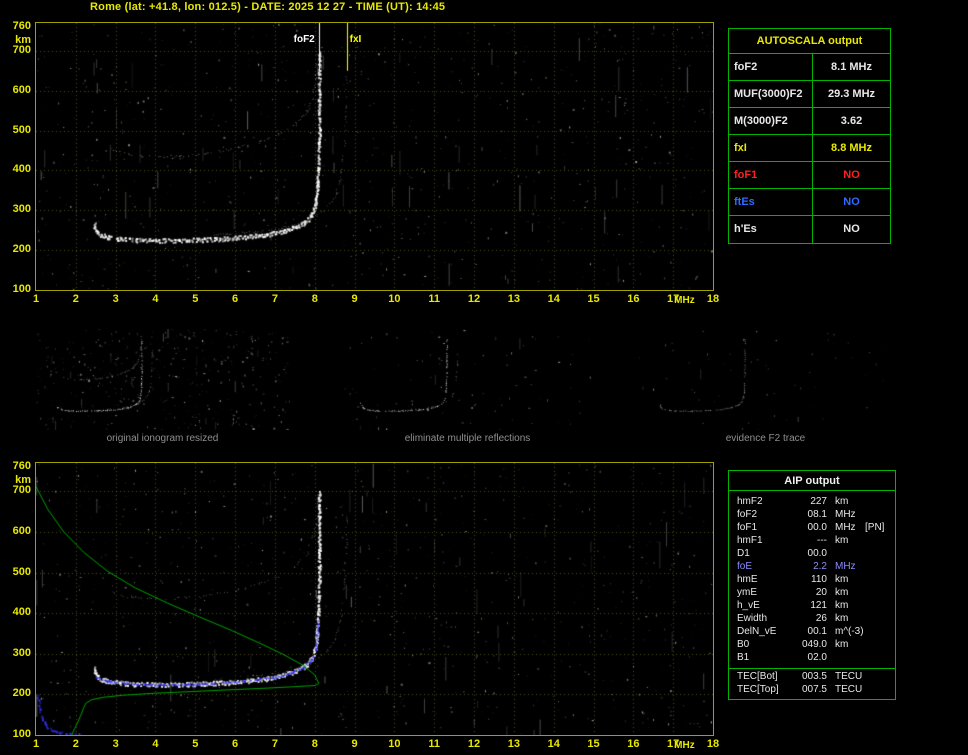  I want to click on aip-row-B1: B1 02.0, so click(812, 658).